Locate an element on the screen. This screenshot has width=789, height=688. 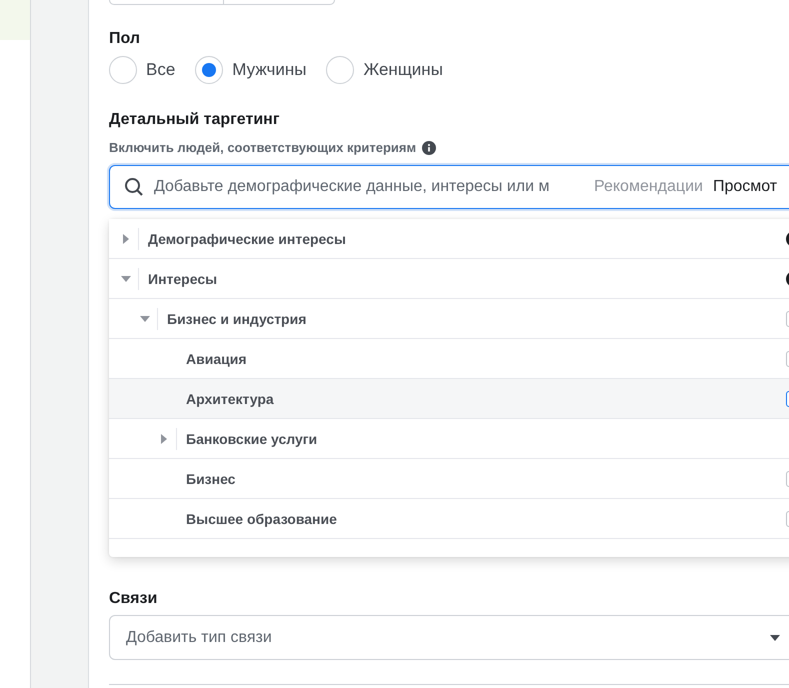
section-title: Связи is located at coordinates (133, 599).